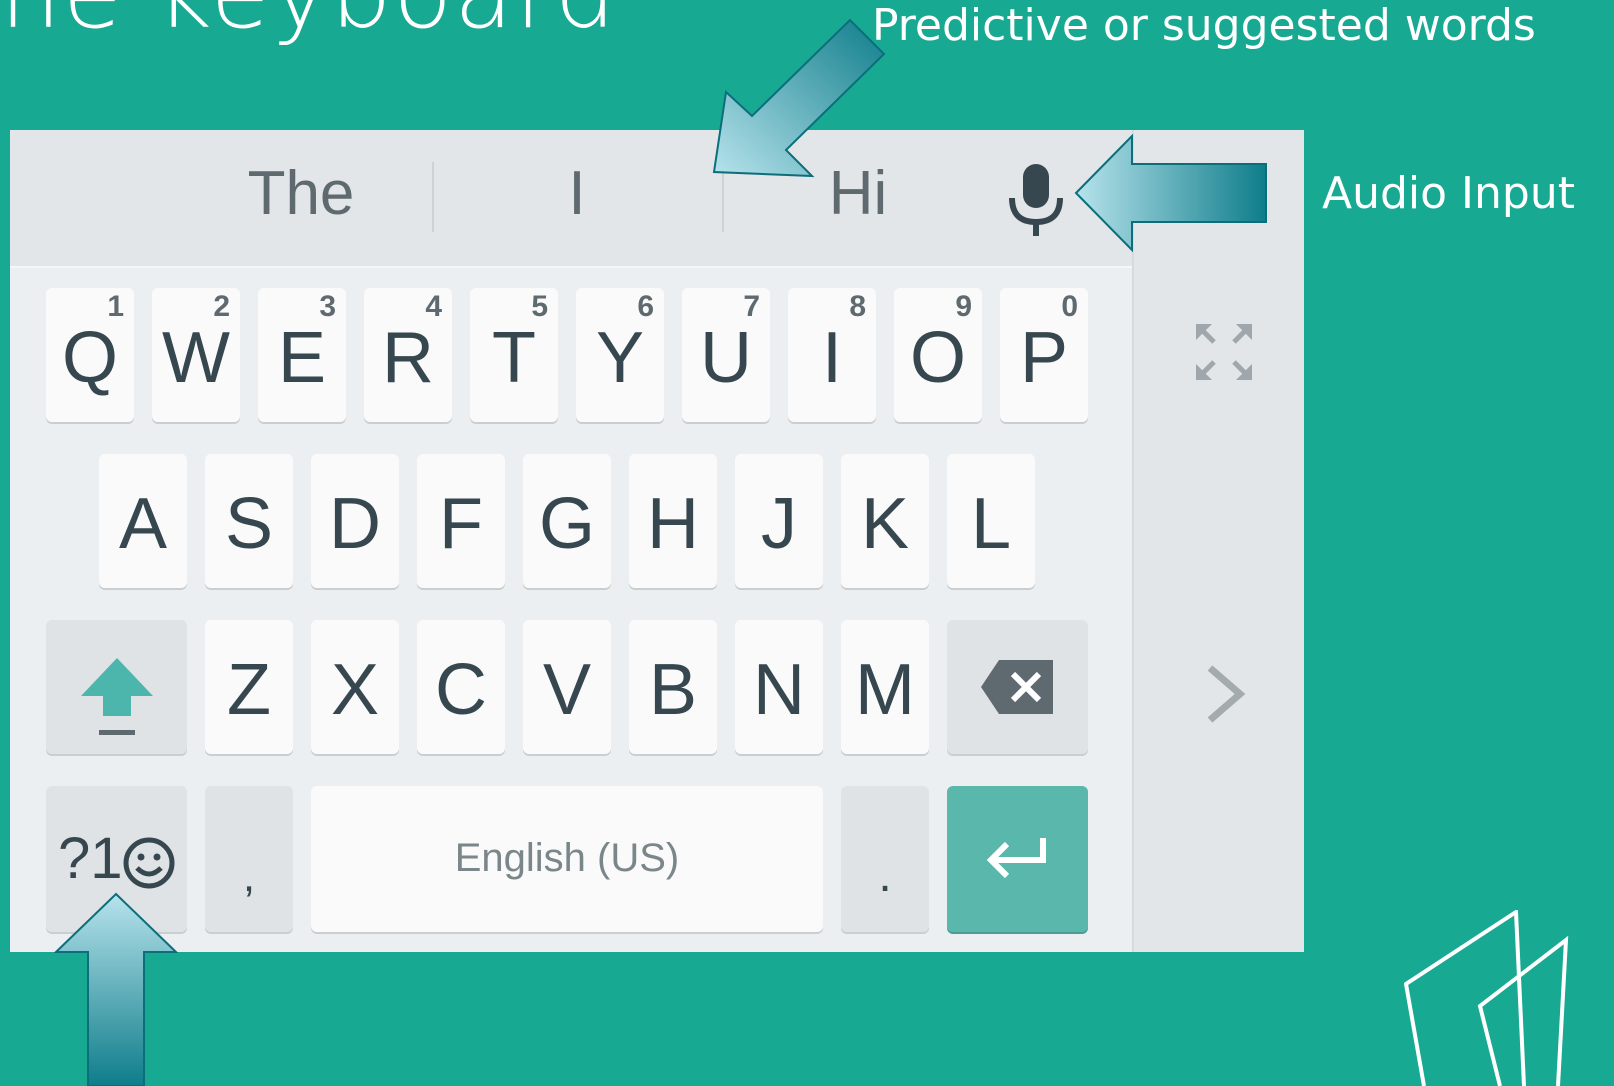 The height and width of the screenshot is (1086, 1614). I want to click on shift-arrow-icon, so click(117, 696).